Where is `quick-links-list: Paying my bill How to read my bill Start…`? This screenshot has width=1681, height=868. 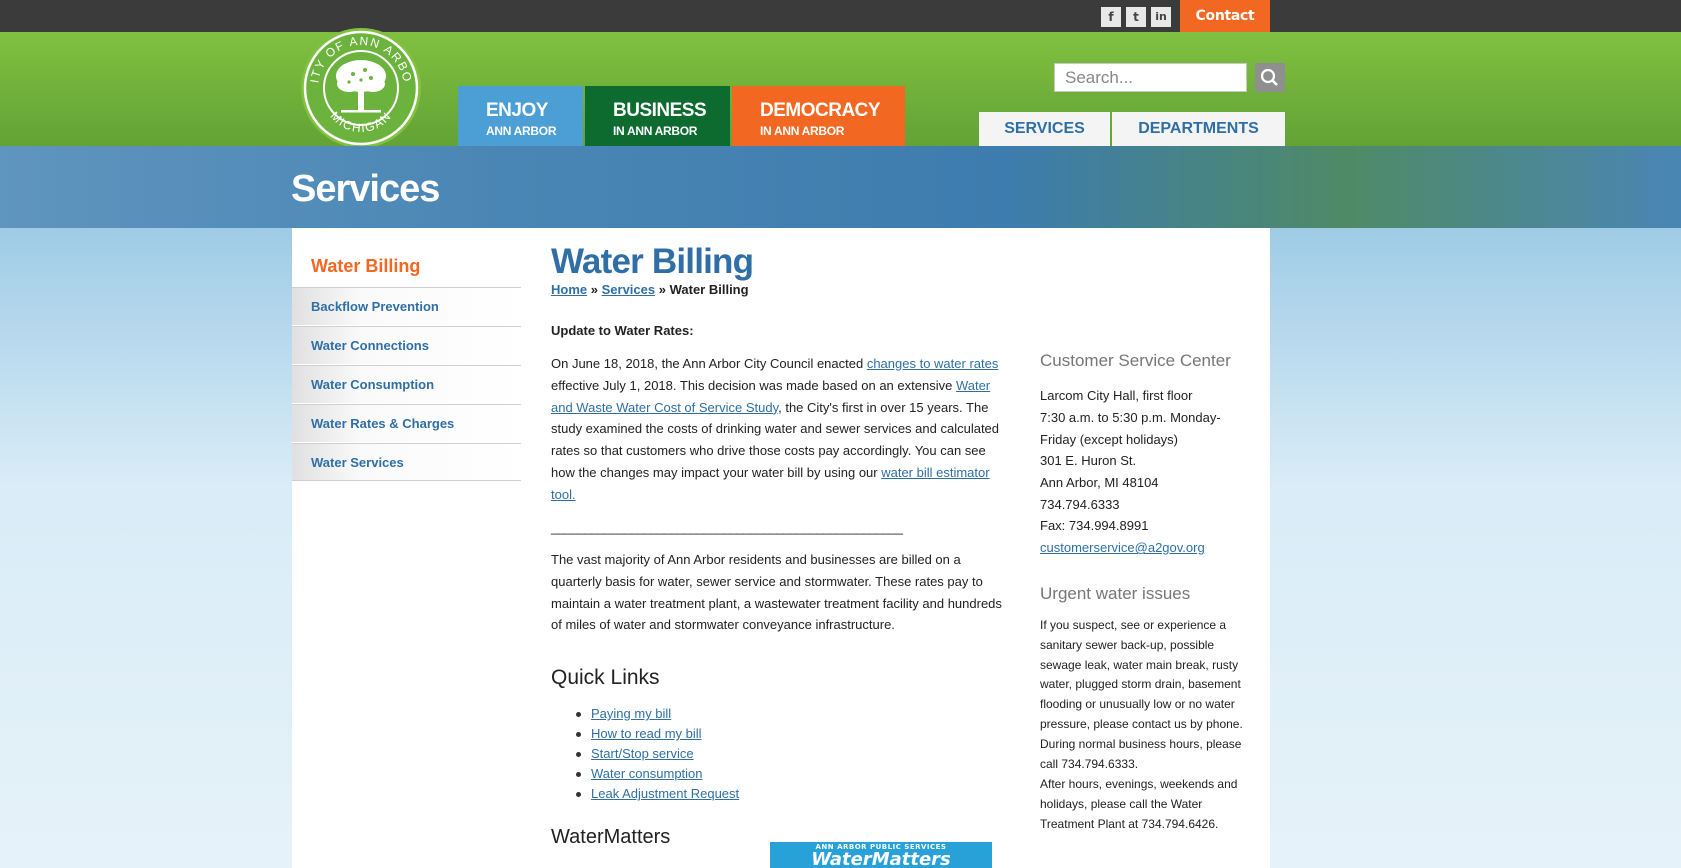
quick-links-list: Paying my bill How to read my bill Start… is located at coordinates (657, 754).